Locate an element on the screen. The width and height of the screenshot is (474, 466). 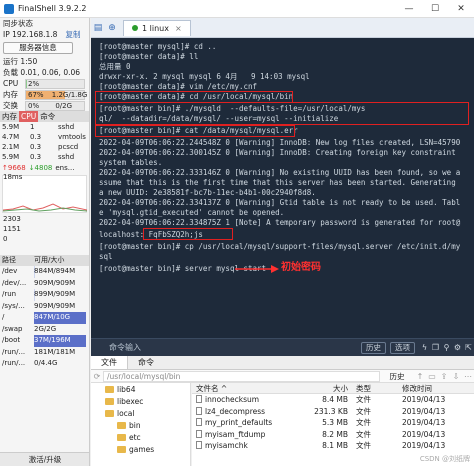
options-button: 选项 is located at coordinates (402, 347).